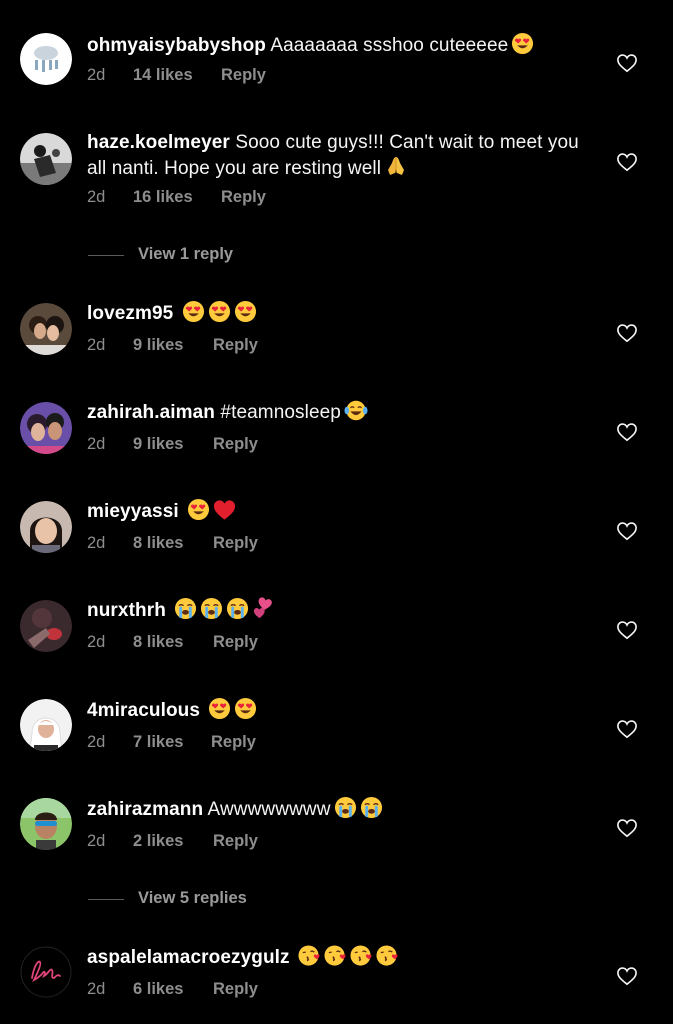  I want to click on comment-text: aspalelamacroezygulz, so click(337, 958).